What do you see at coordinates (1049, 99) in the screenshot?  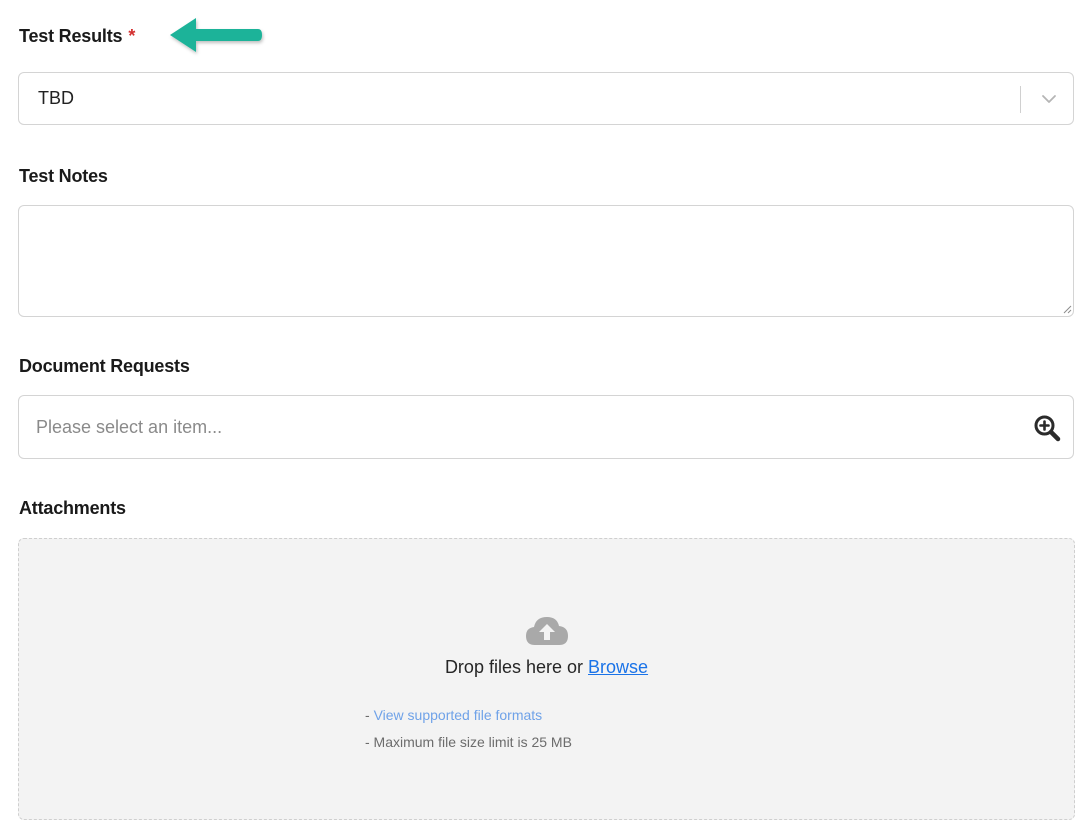 I see `chevron-down-icon` at bounding box center [1049, 99].